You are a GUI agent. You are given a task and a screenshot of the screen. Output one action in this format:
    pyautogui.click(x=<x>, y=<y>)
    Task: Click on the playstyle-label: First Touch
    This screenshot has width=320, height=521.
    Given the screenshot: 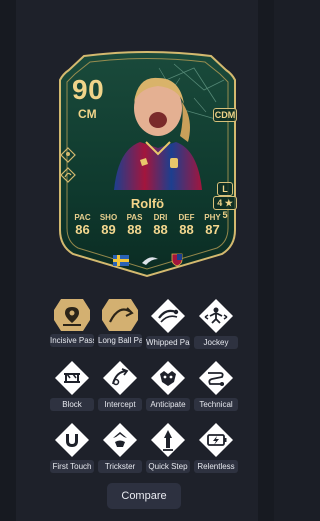 What is the action you would take?
    pyautogui.click(x=72, y=466)
    